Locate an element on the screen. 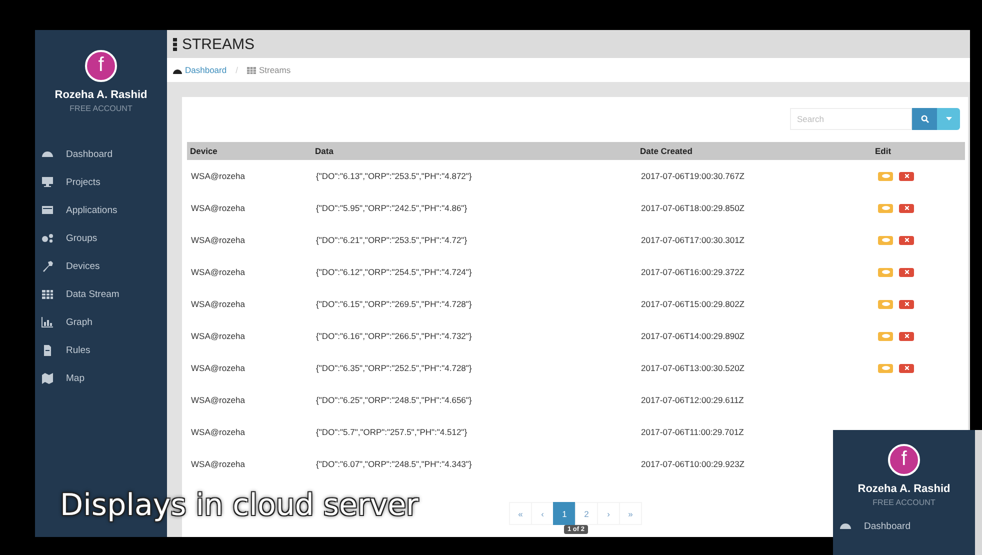 This screenshot has width=982, height=555. sidebar-item: Data Stream is located at coordinates (101, 294).